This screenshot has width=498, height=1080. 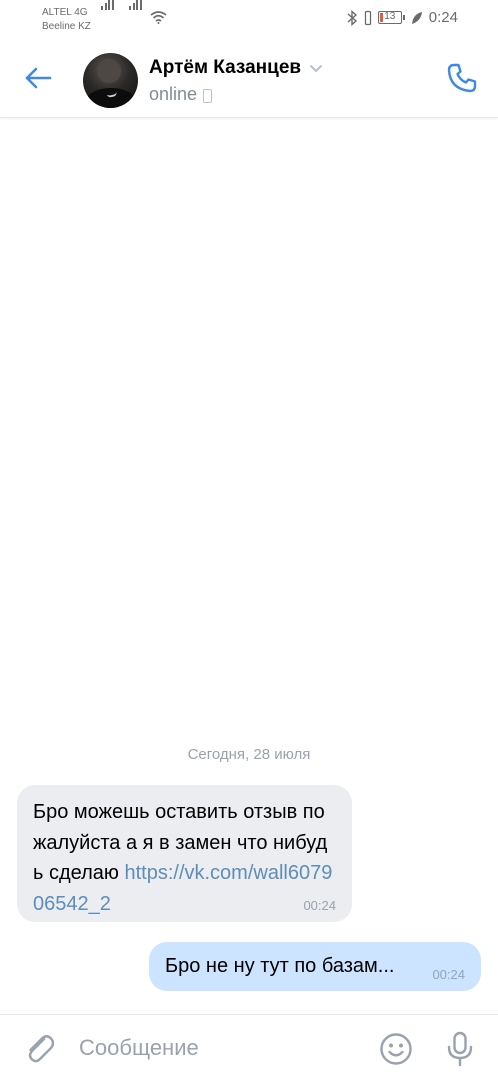 What do you see at coordinates (66, 20) in the screenshot?
I see `carrier-info: ALTEL 4G Beeline KZ` at bounding box center [66, 20].